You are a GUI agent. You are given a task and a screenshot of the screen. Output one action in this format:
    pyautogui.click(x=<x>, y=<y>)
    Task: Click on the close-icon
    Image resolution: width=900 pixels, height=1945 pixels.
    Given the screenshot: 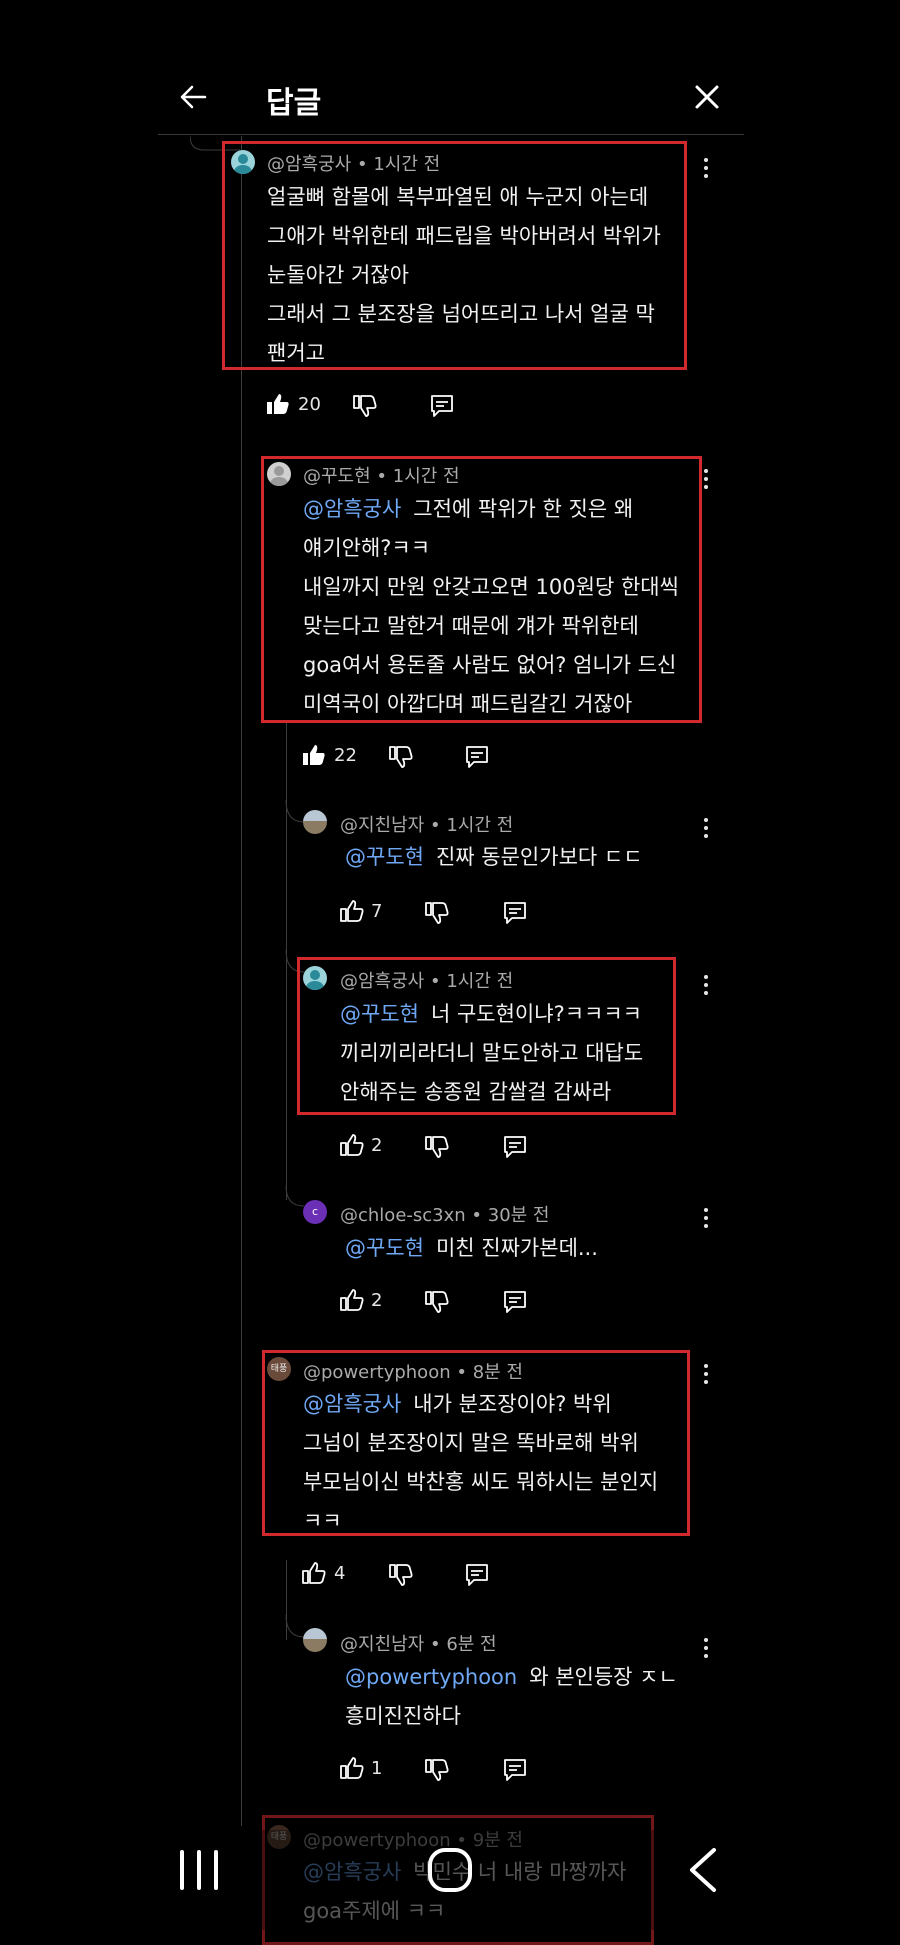 What is the action you would take?
    pyautogui.click(x=707, y=97)
    